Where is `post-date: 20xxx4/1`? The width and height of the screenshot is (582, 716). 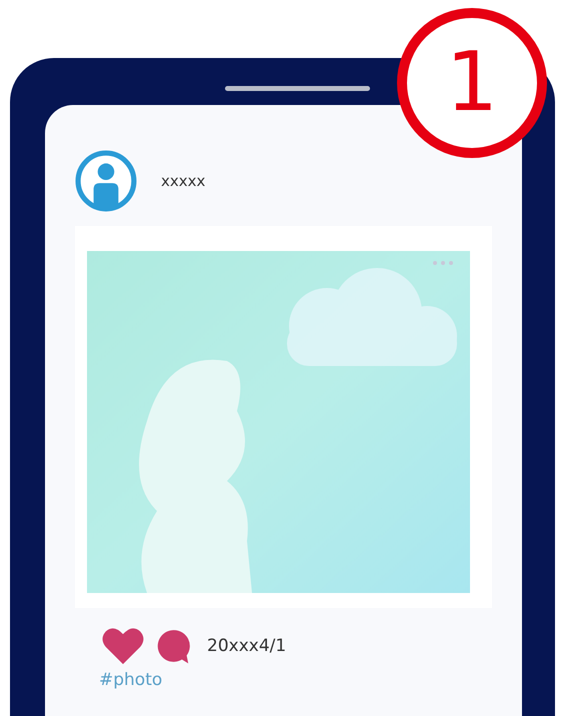
post-date: 20xxx4/1 is located at coordinates (246, 646).